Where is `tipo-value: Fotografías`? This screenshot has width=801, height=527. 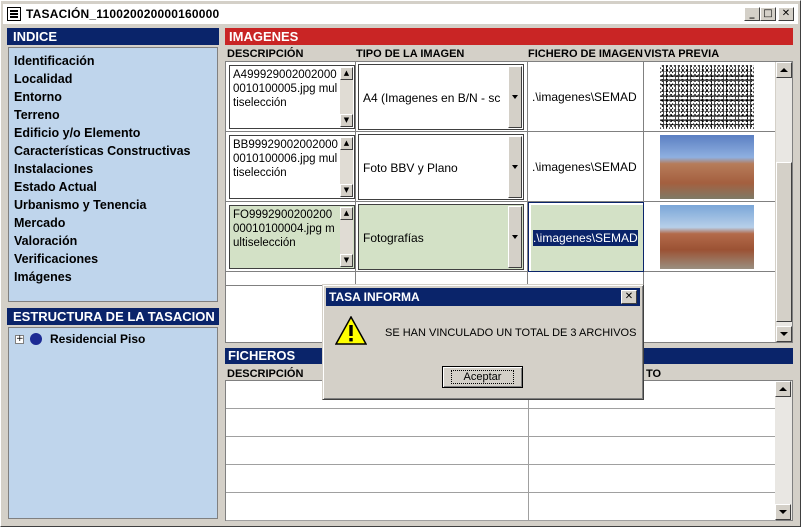
tipo-value: Fotografías is located at coordinates (393, 238).